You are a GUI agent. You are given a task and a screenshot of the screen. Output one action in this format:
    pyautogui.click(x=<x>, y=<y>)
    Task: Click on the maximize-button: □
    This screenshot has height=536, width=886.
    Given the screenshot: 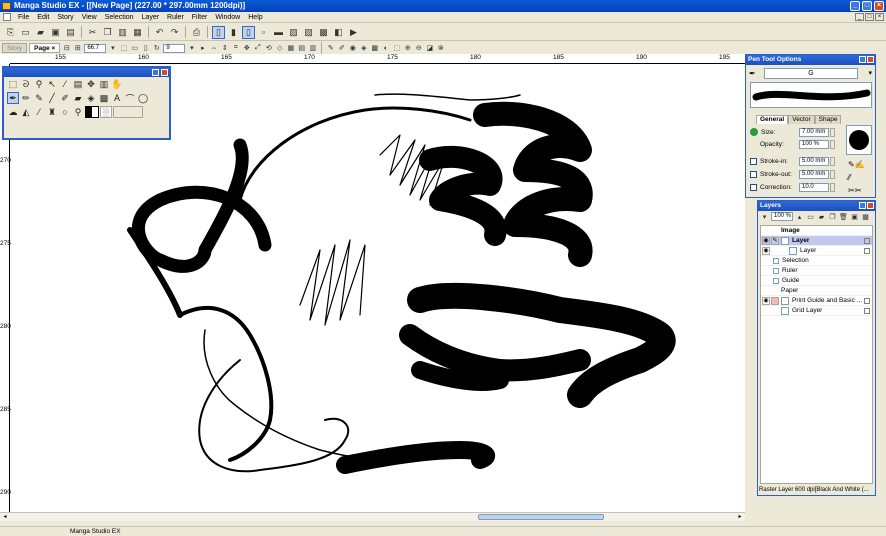 What is the action you would take?
    pyautogui.click(x=867, y=6)
    